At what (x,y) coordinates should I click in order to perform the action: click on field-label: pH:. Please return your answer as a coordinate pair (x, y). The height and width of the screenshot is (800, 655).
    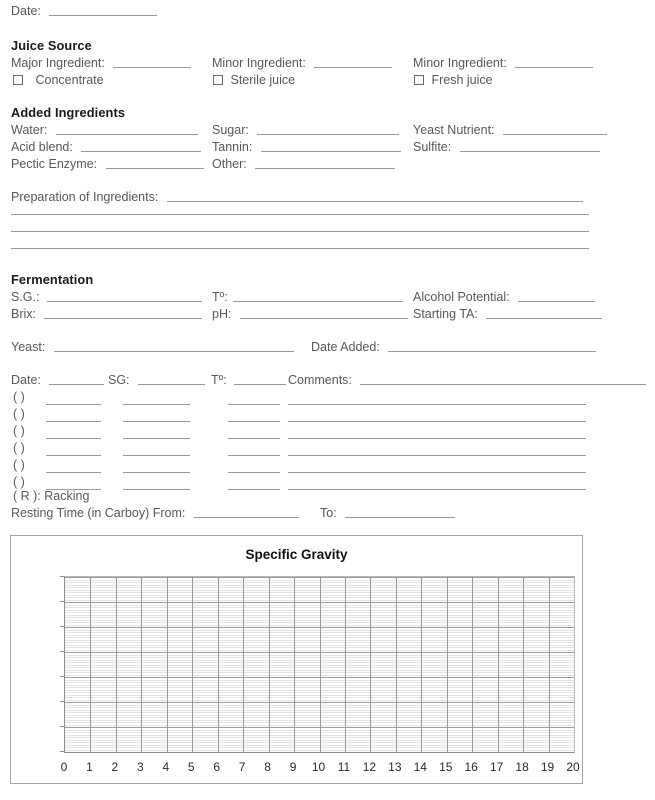
    Looking at the image, I should click on (222, 314).